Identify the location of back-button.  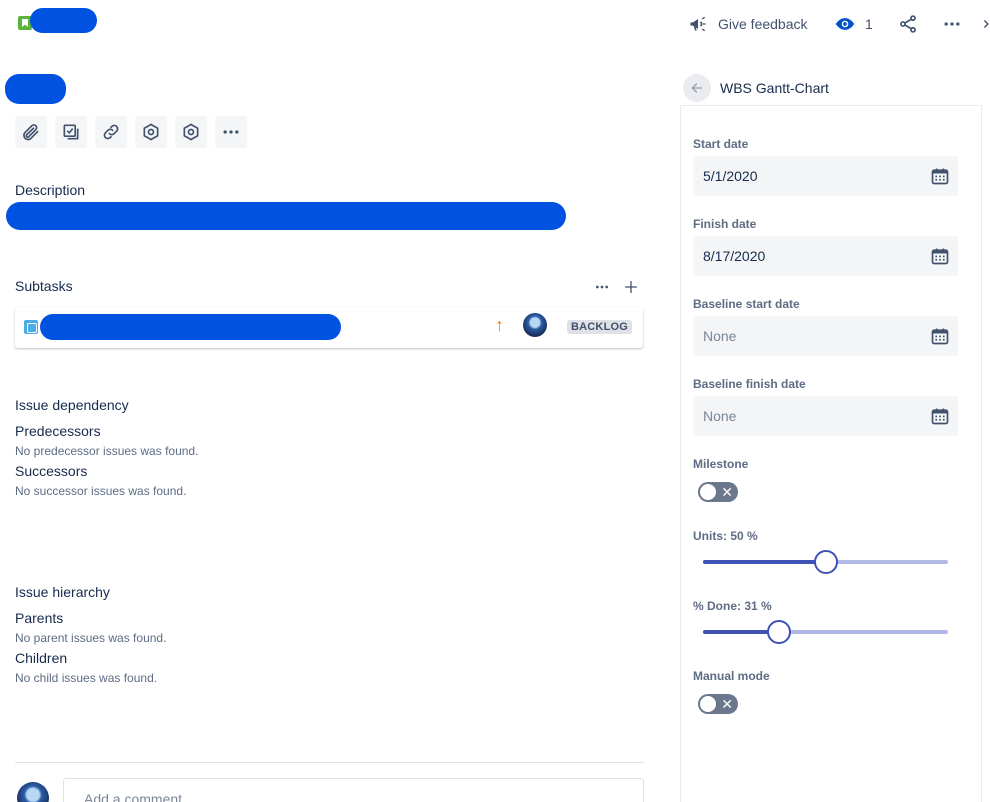
(697, 88).